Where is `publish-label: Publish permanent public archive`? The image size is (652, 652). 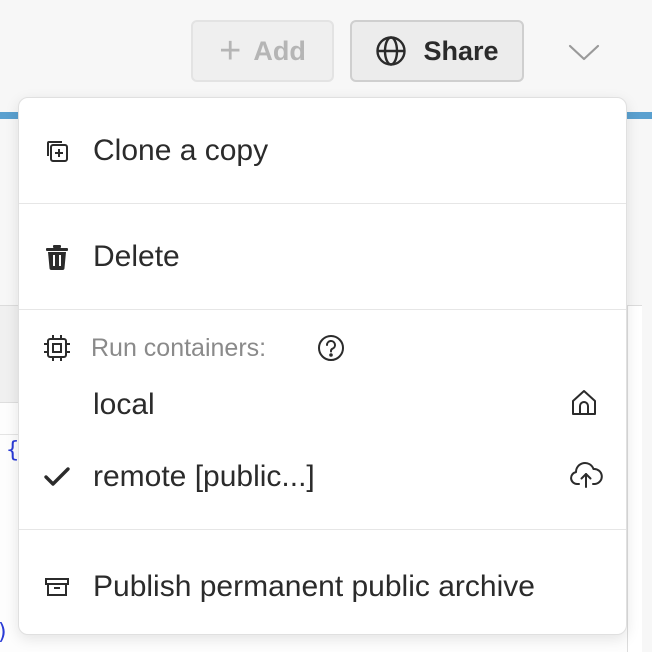
publish-label: Publish permanent public archive is located at coordinates (314, 586).